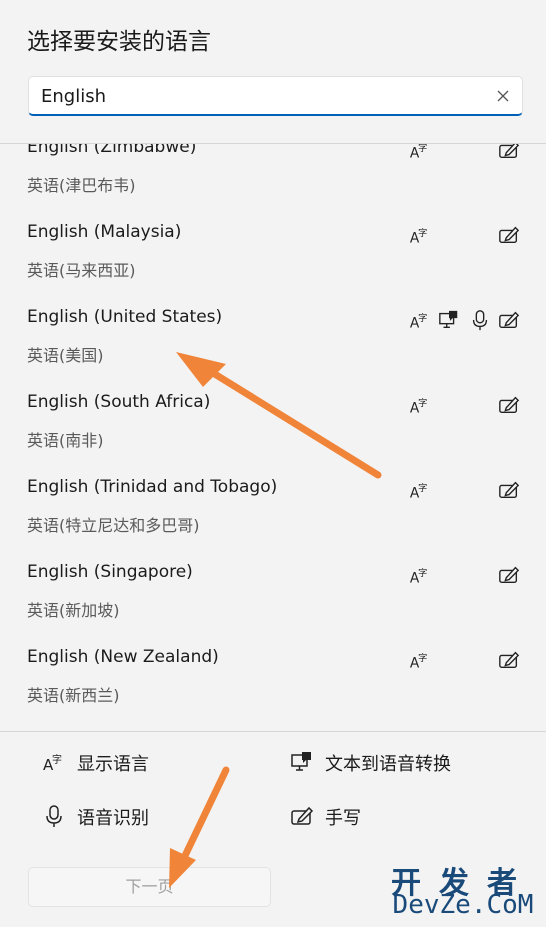 This screenshot has width=546, height=927. Describe the element at coordinates (73, 695) in the screenshot. I see `language-native-name: 英语(新西兰)` at that location.